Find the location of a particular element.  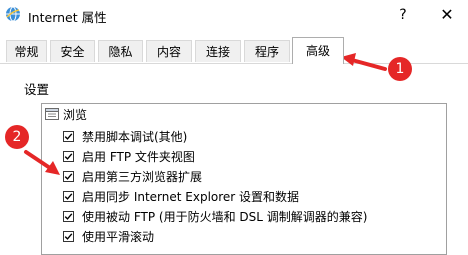

tab-advanced: 高级 is located at coordinates (318, 50).